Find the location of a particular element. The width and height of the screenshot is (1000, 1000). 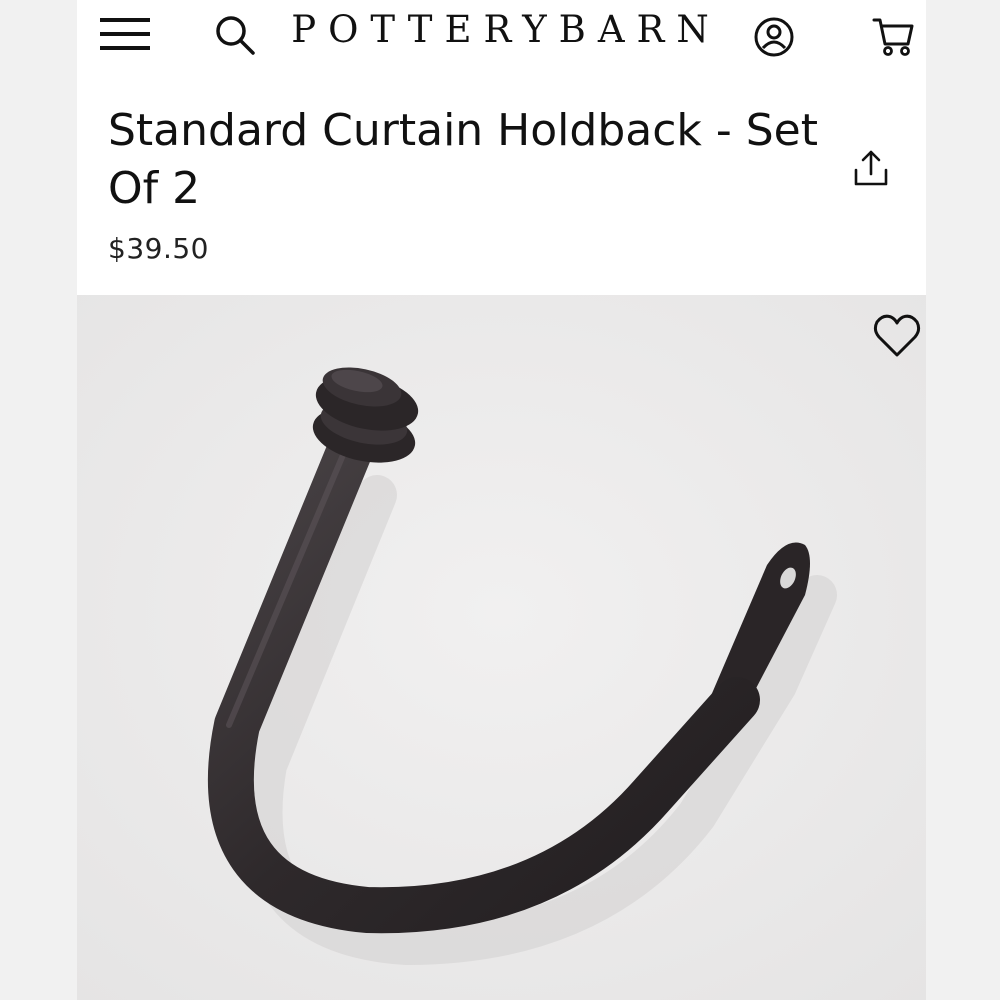

account-button is located at coordinates (774, 37).